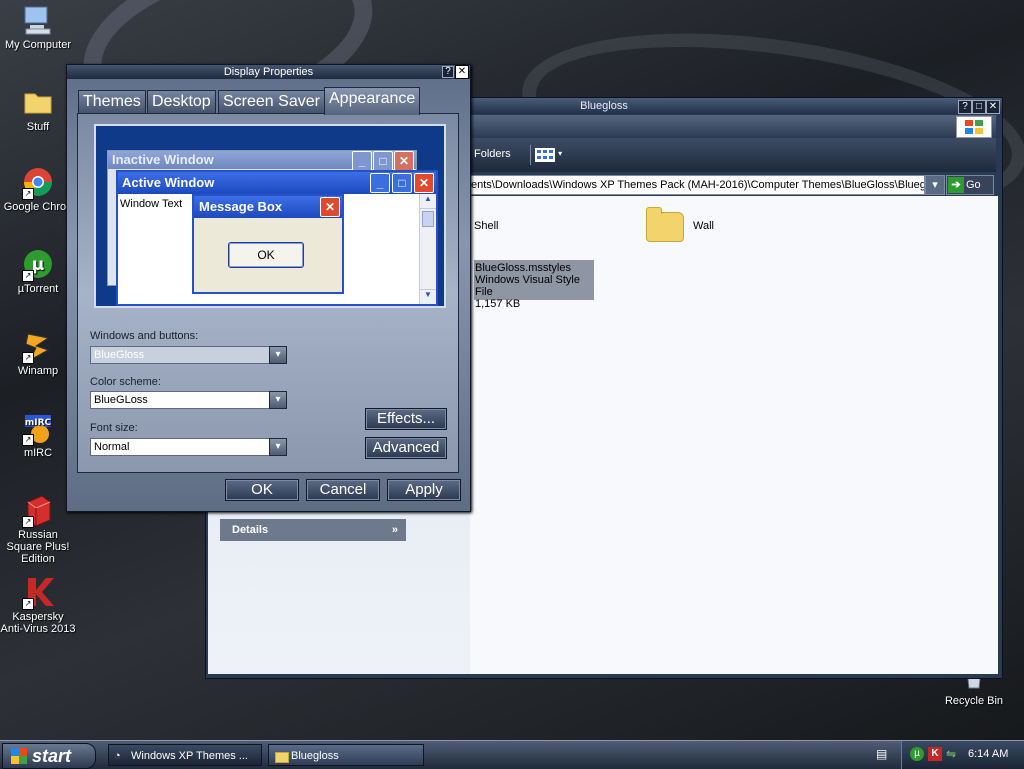 Image resolution: width=1024 pixels, height=769 pixels. Describe the element at coordinates (427, 249) in the screenshot. I see `preview-scrollbar: ▲ ▼` at that location.